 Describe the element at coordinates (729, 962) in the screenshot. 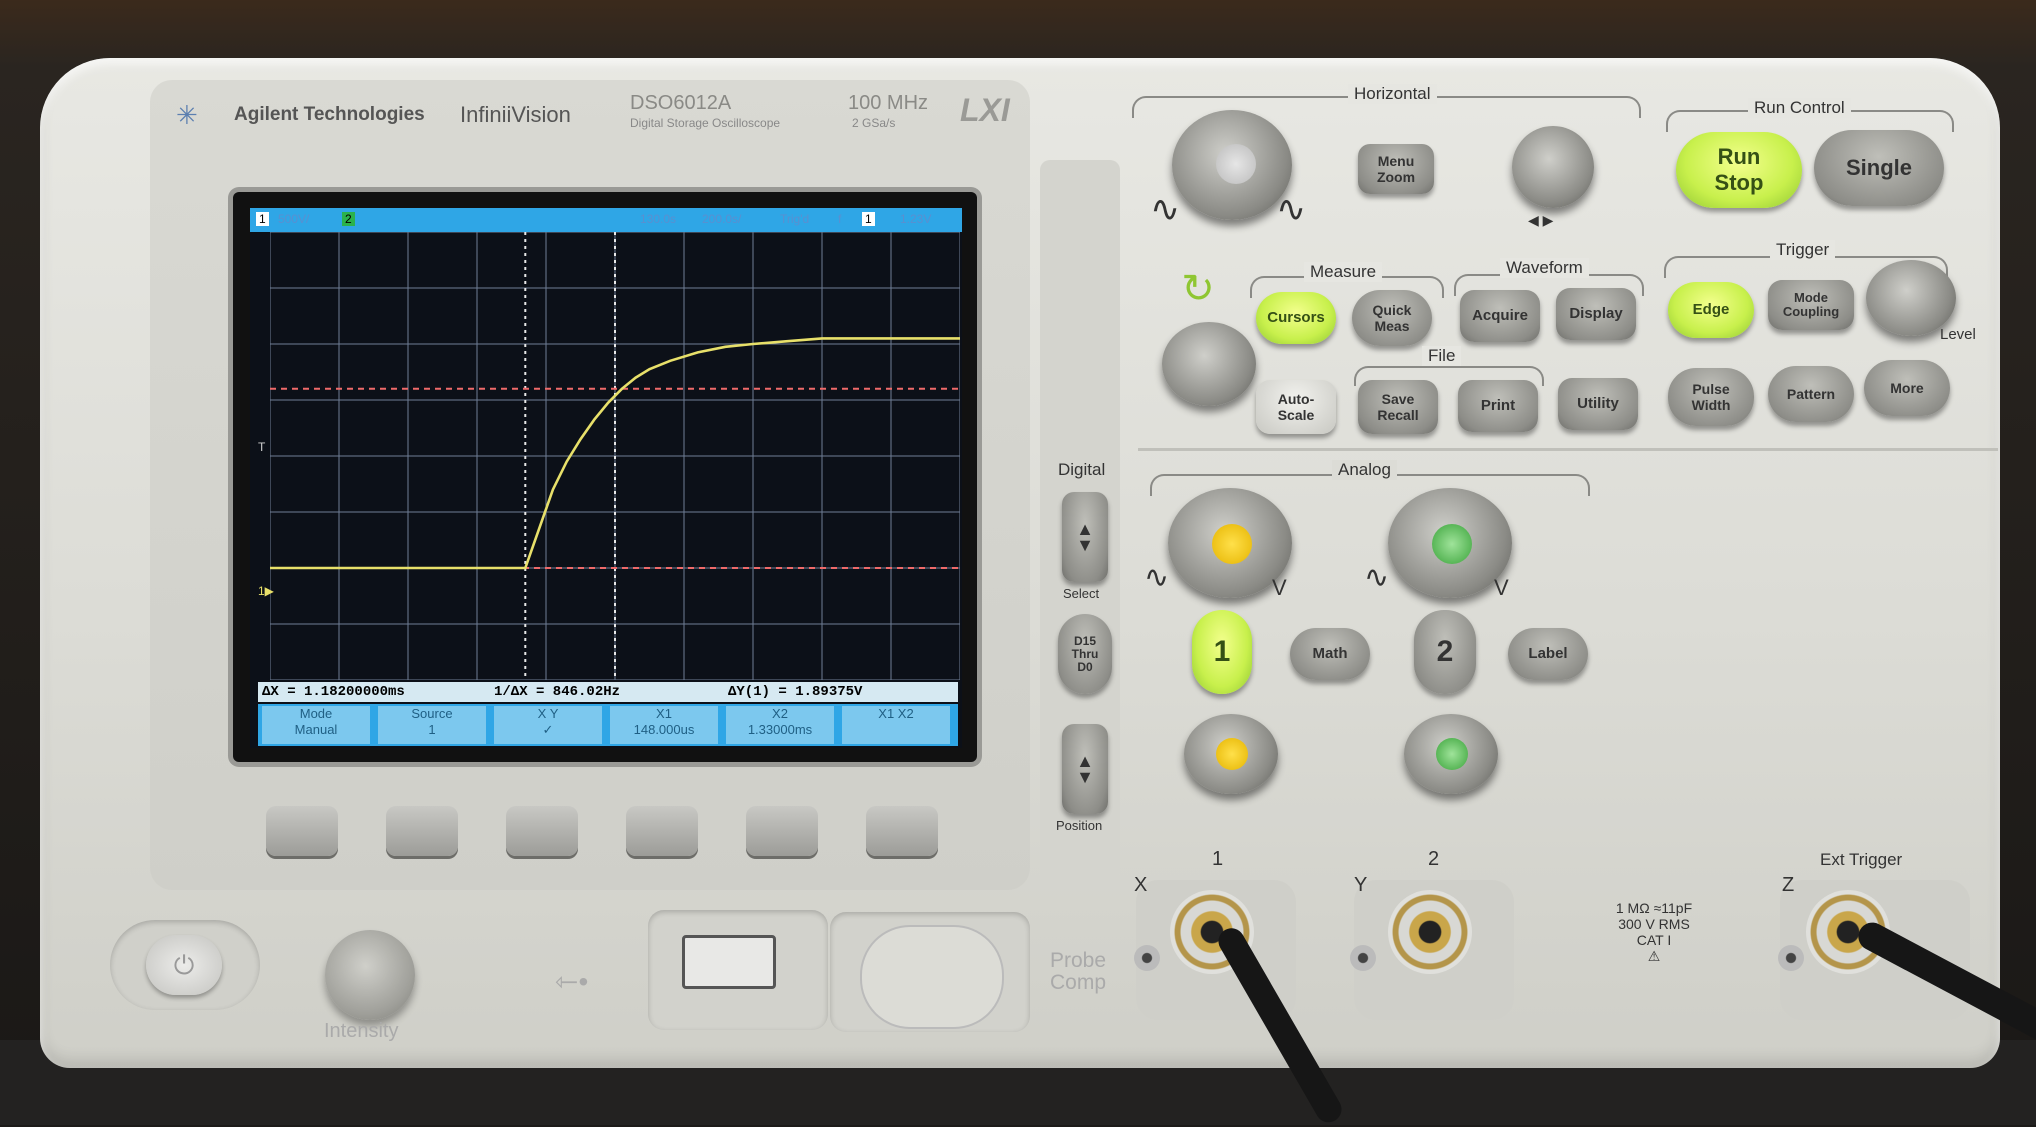

I see `usb-port` at that location.